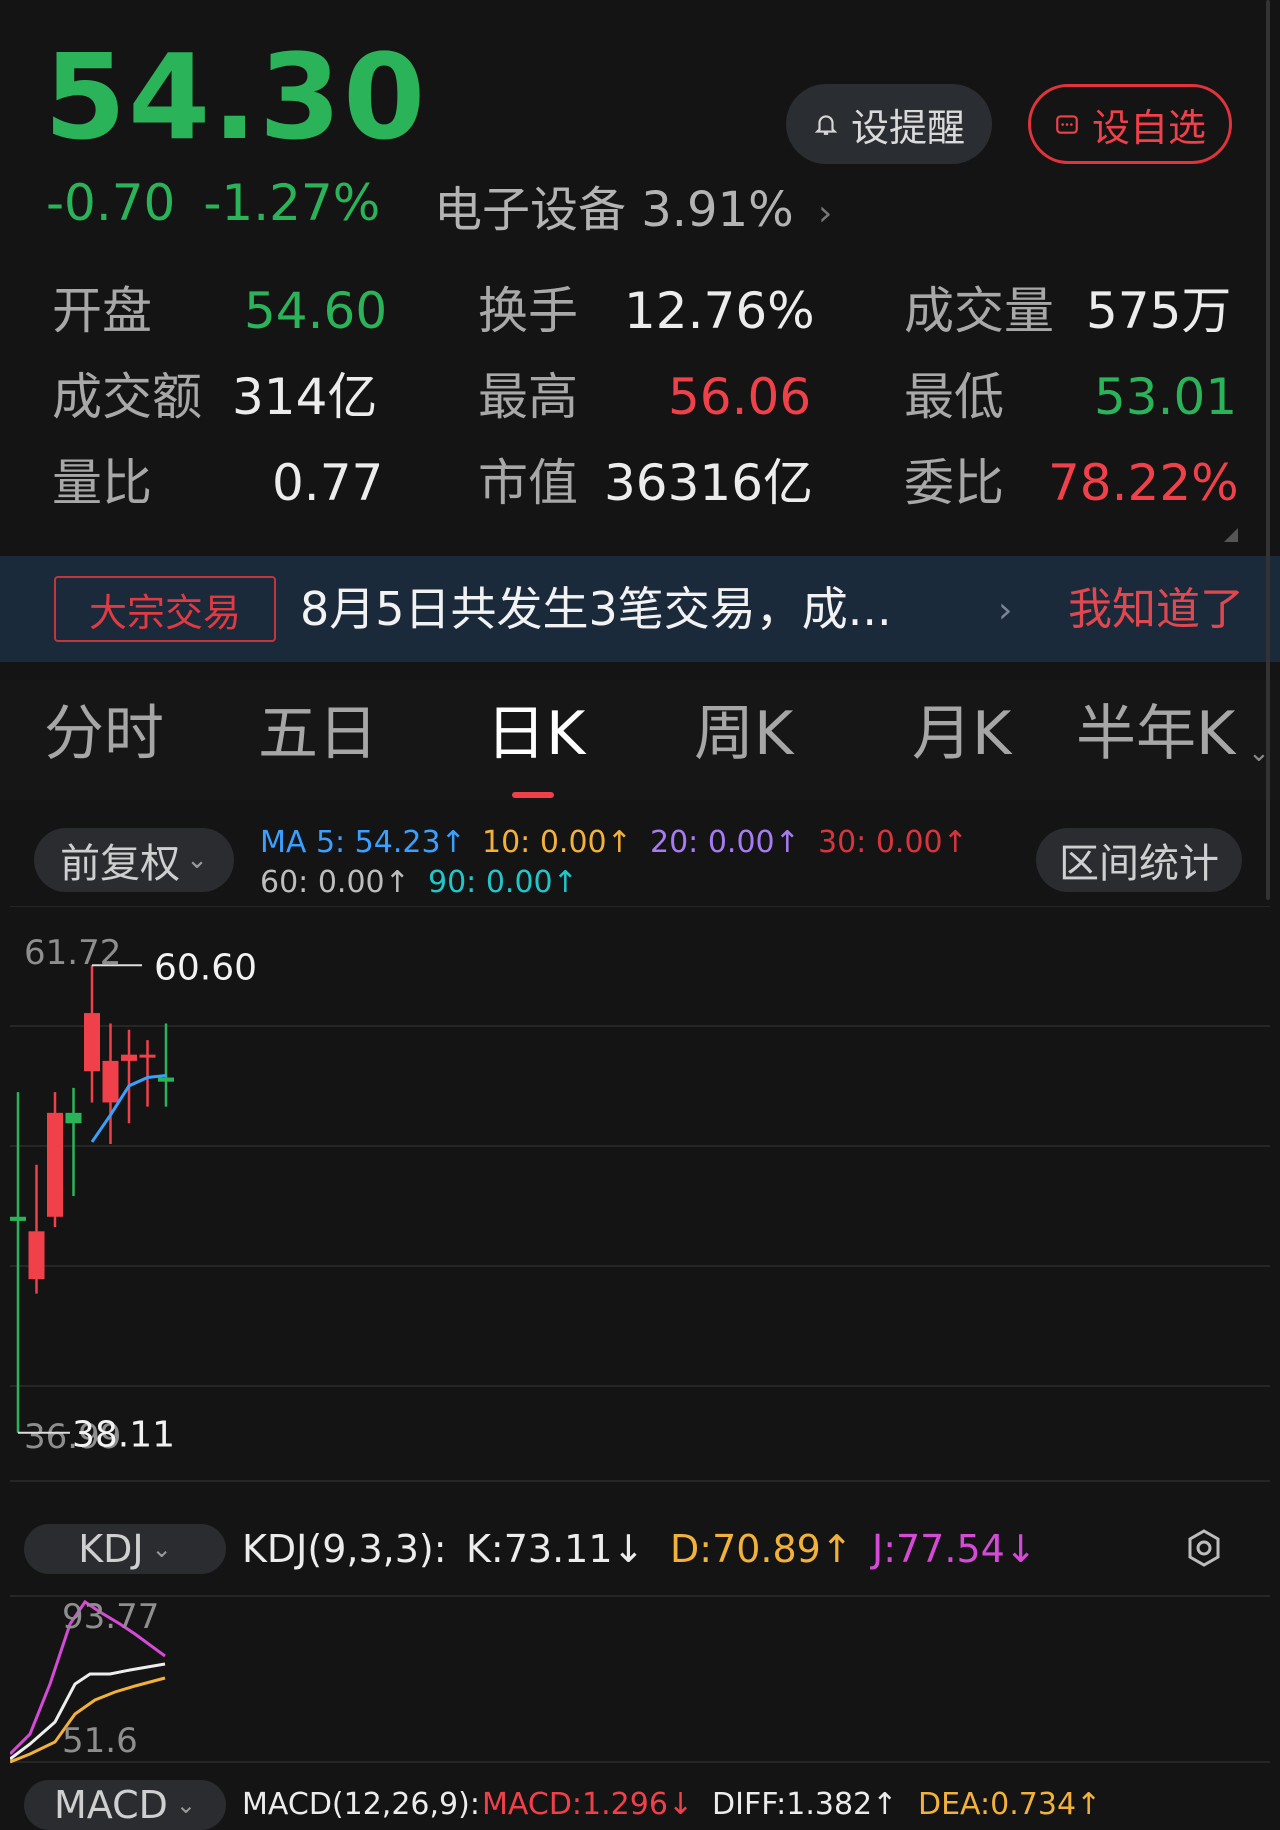 The height and width of the screenshot is (1830, 1280). I want to click on max-marker-label: 60.60, so click(205, 967).